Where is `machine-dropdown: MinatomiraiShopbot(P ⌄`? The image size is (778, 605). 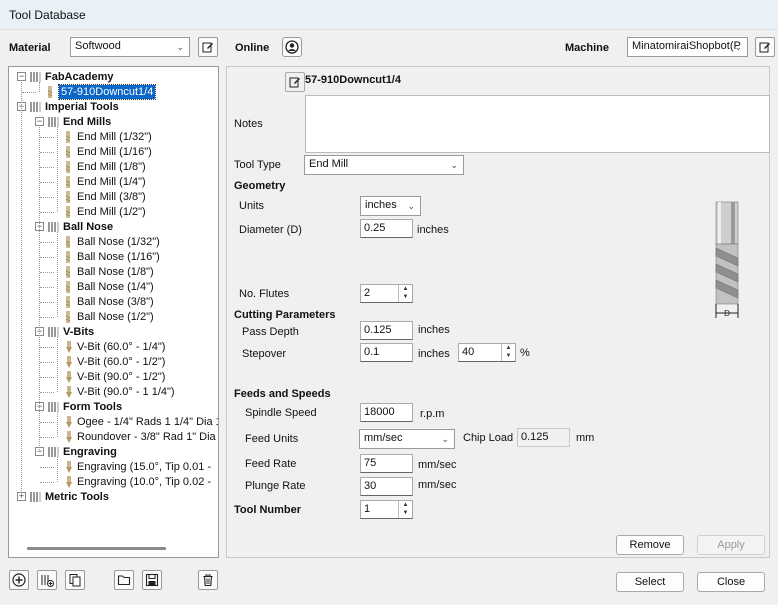 machine-dropdown: MinatomiraiShopbot(P ⌄ is located at coordinates (687, 47).